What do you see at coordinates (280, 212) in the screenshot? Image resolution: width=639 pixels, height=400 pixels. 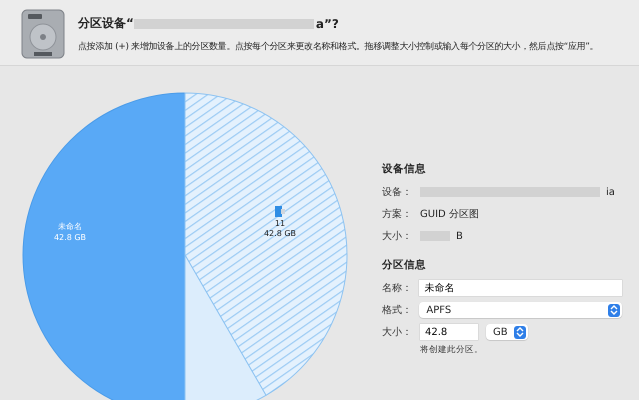 I see `volume-icon` at bounding box center [280, 212].